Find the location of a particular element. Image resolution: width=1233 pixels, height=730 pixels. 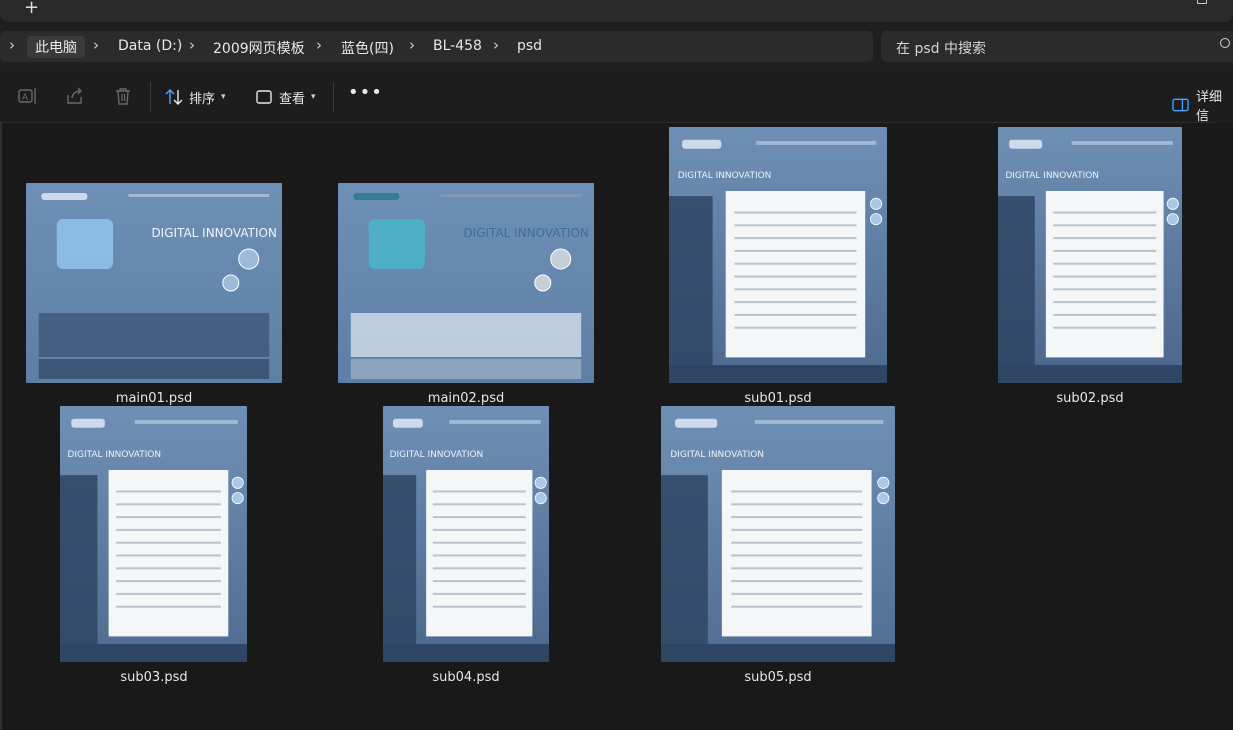

sort-label: 排序 is located at coordinates (202, 99).